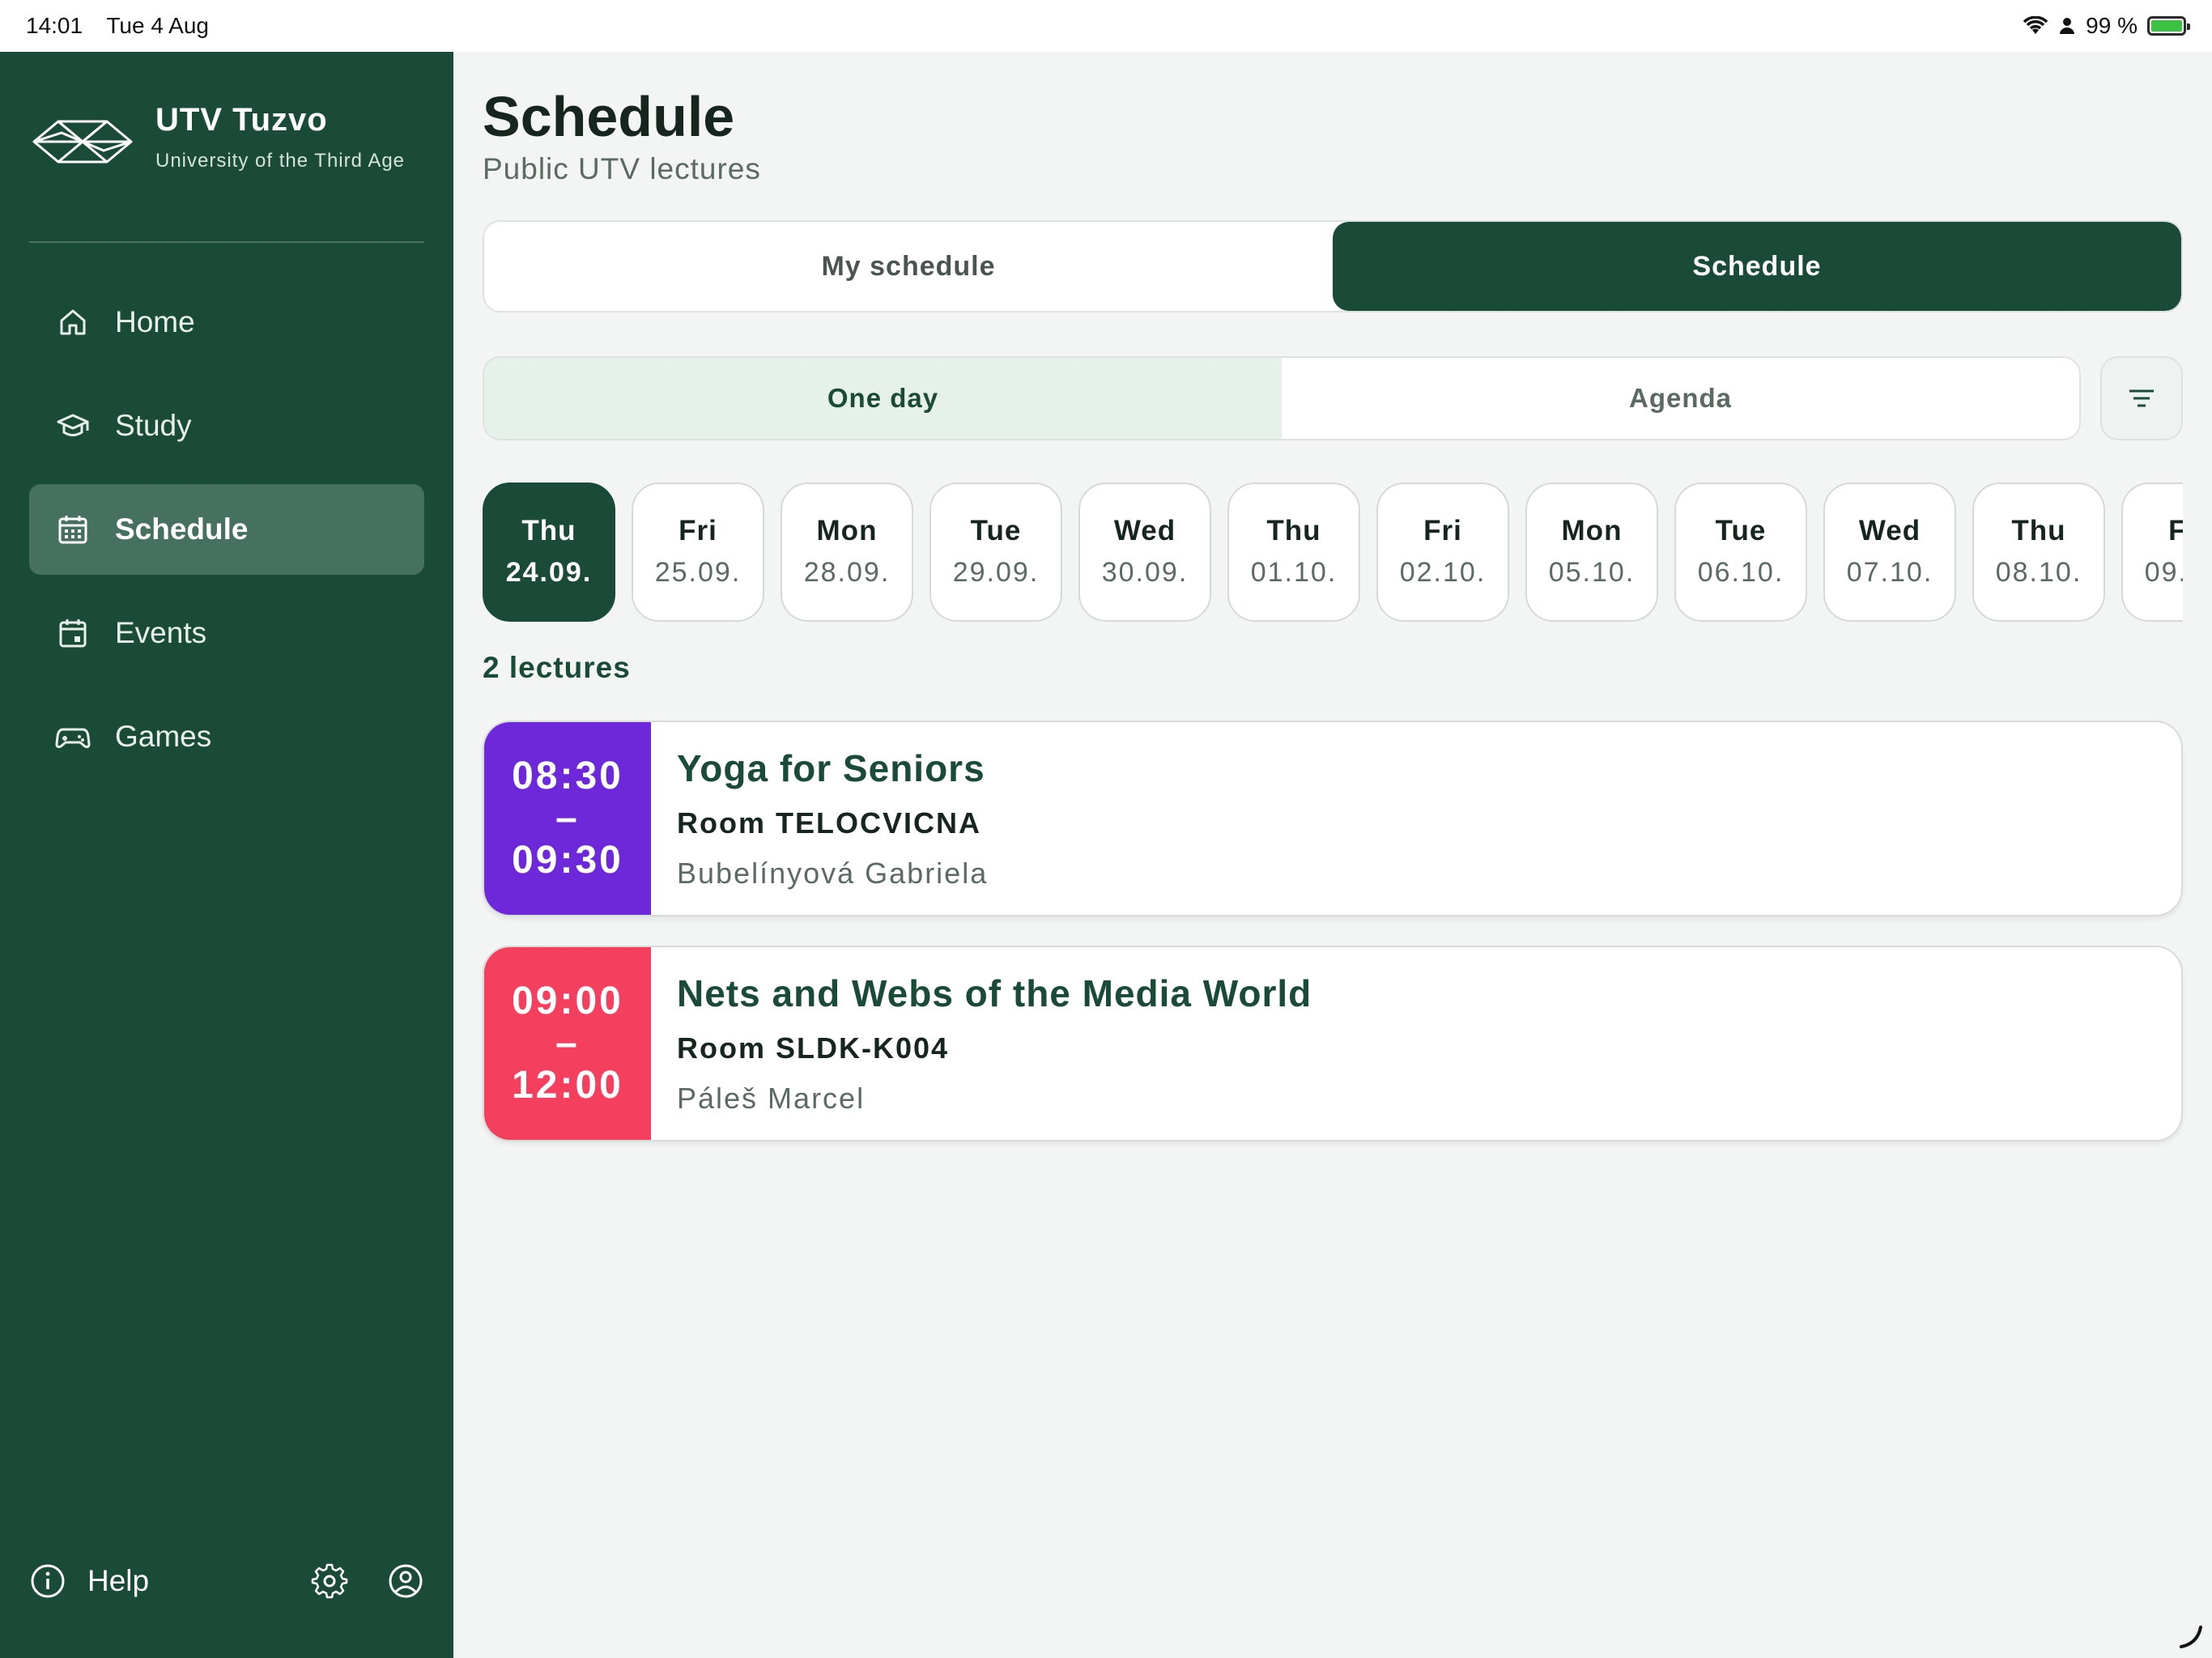  What do you see at coordinates (227, 1581) in the screenshot?
I see `sidebar-footer: Help` at bounding box center [227, 1581].